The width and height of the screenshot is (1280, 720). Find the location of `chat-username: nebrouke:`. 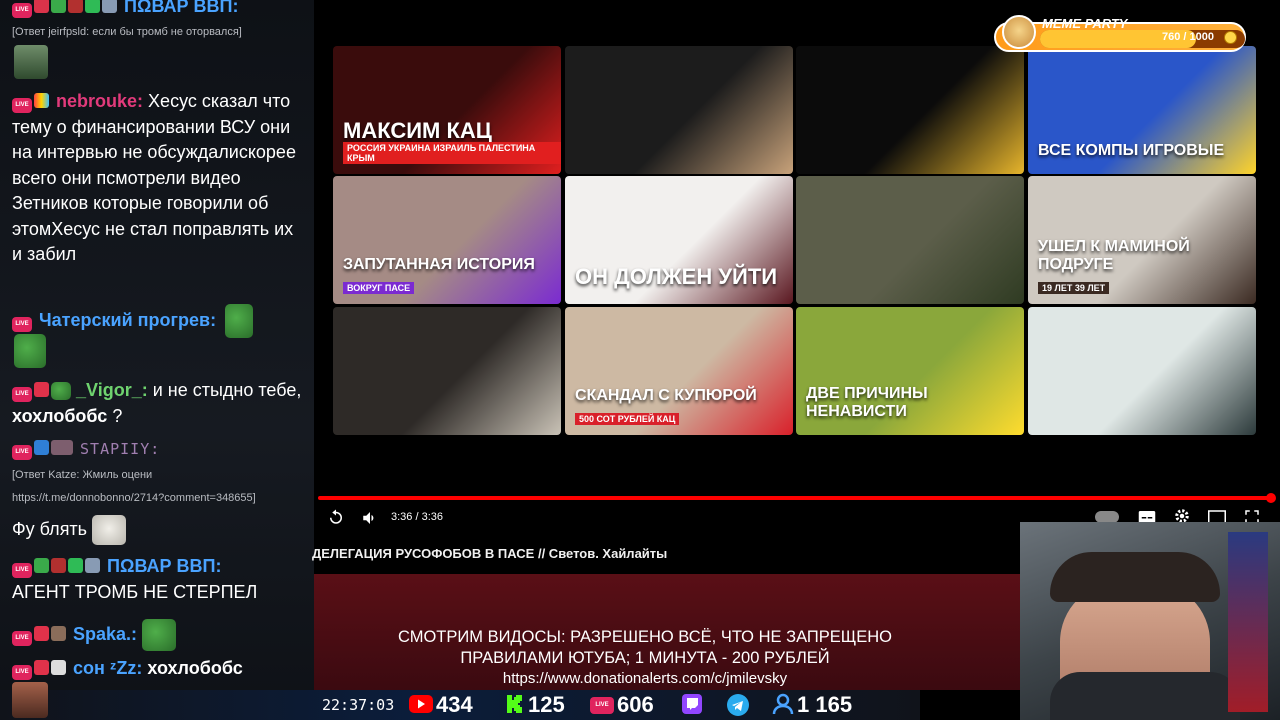

chat-username: nebrouke: is located at coordinates (100, 101).